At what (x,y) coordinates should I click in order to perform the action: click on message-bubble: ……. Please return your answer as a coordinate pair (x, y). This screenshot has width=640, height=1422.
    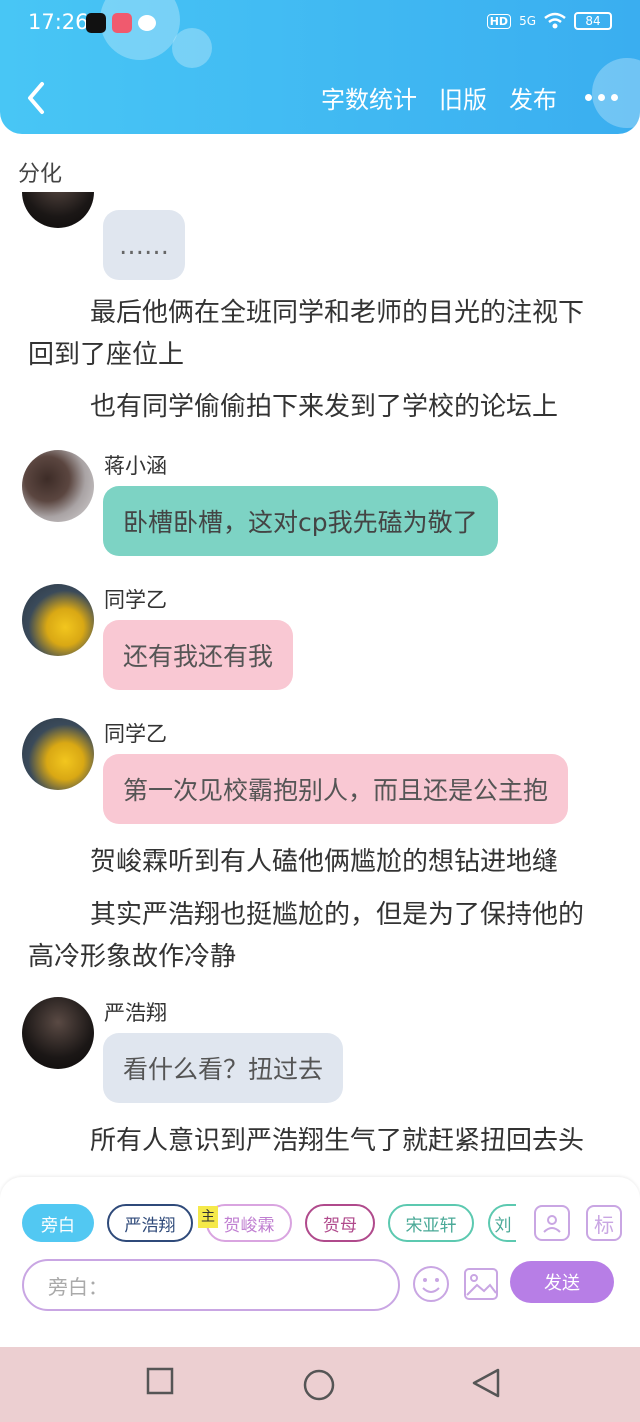
    Looking at the image, I should click on (144, 245).